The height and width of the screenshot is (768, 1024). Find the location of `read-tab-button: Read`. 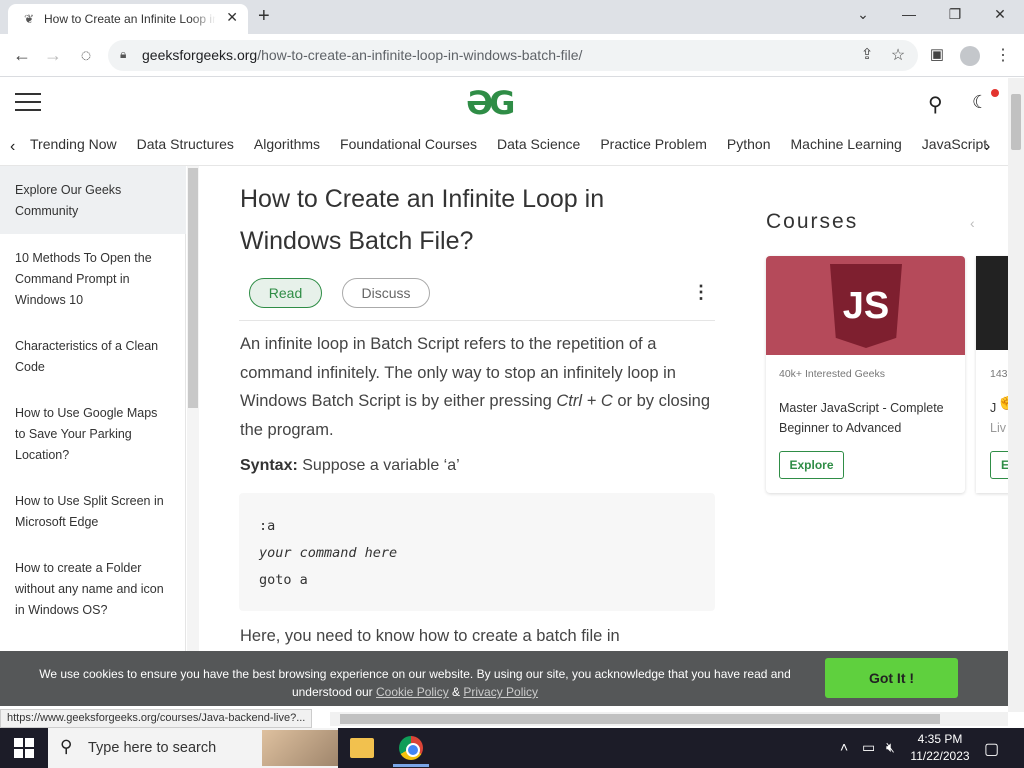

read-tab-button: Read is located at coordinates (285, 293).